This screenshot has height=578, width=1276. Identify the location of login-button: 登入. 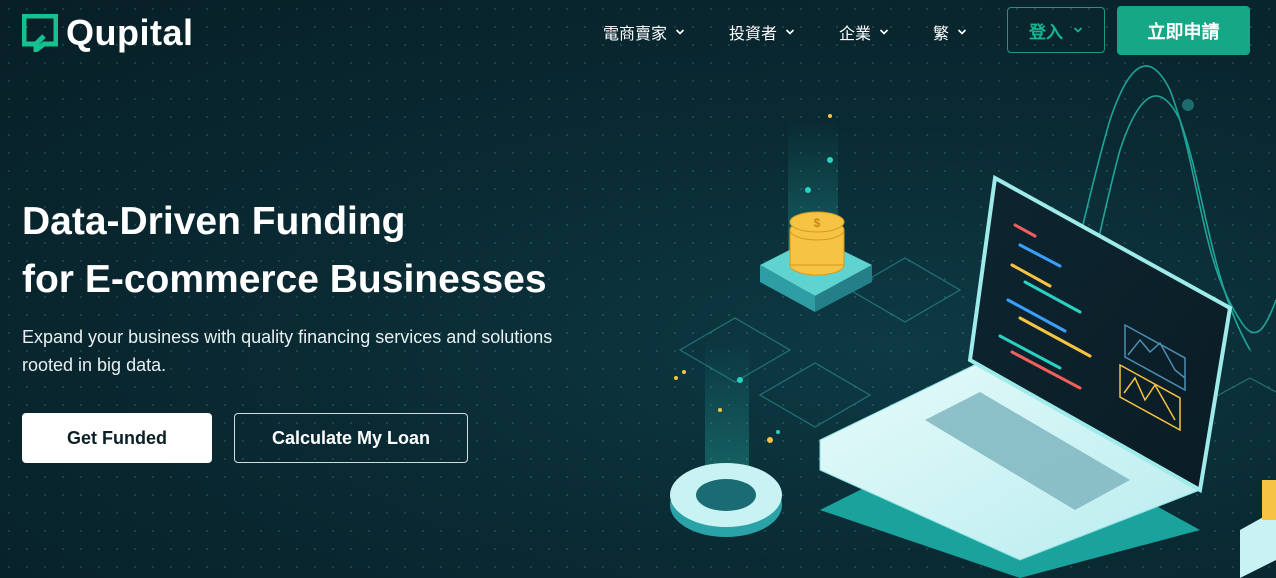
(1056, 30).